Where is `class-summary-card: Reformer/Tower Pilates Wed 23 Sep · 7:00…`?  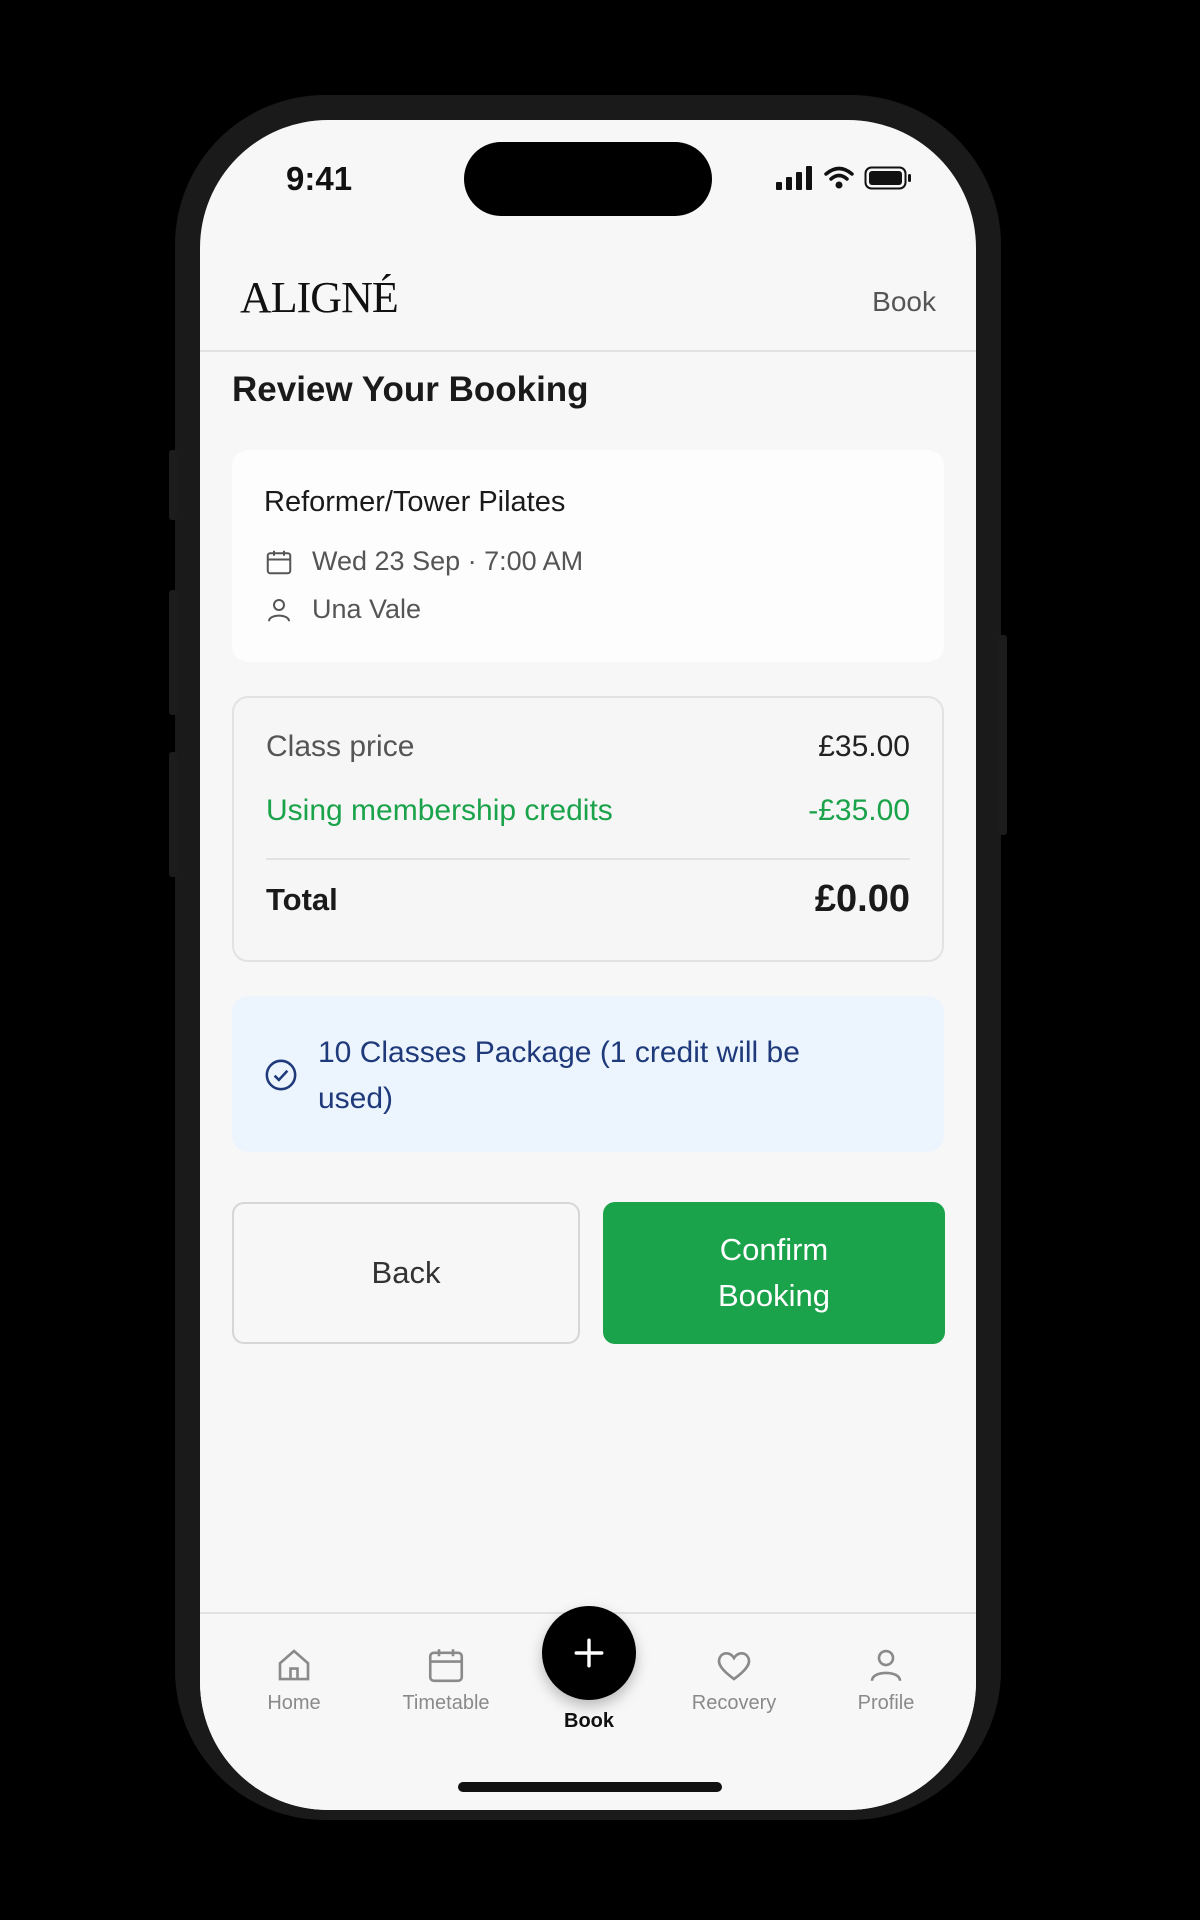
class-summary-card: Reformer/Tower Pilates Wed 23 Sep · 7:00… is located at coordinates (588, 556).